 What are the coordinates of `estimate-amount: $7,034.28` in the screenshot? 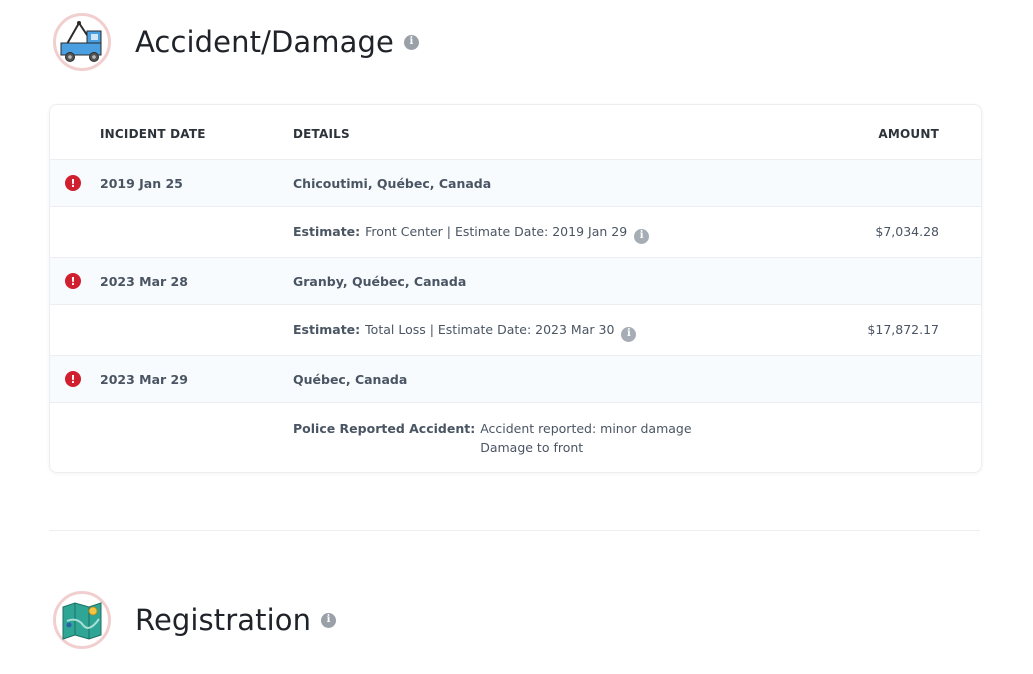 It's located at (907, 231).